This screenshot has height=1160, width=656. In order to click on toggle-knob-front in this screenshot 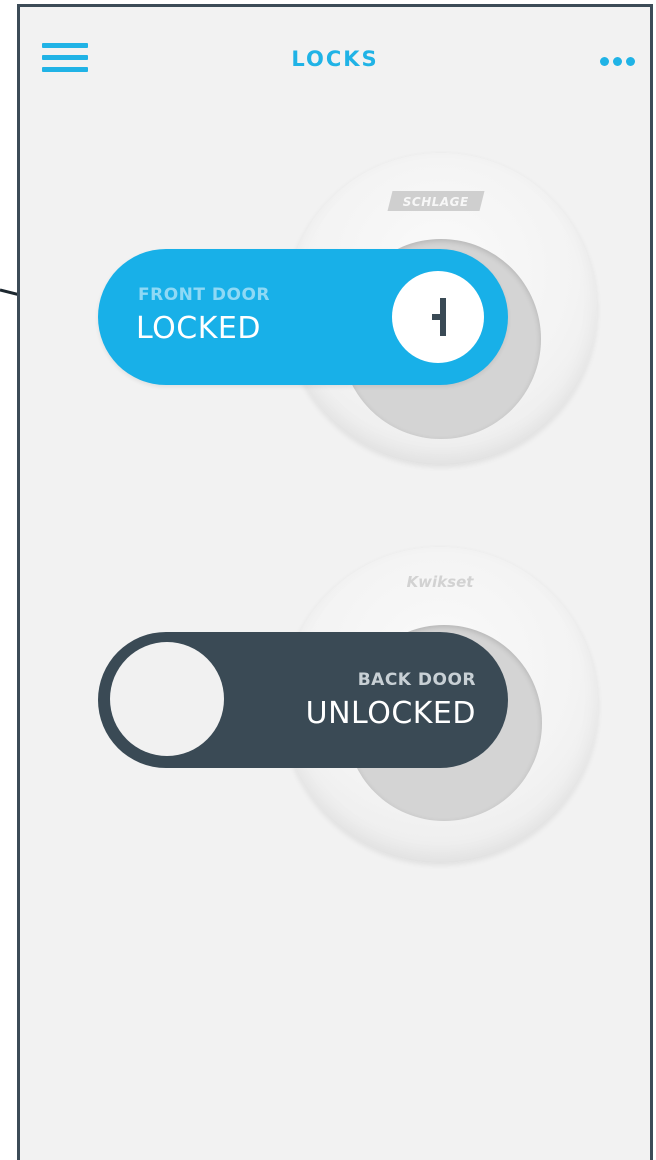, I will do `click(438, 317)`.